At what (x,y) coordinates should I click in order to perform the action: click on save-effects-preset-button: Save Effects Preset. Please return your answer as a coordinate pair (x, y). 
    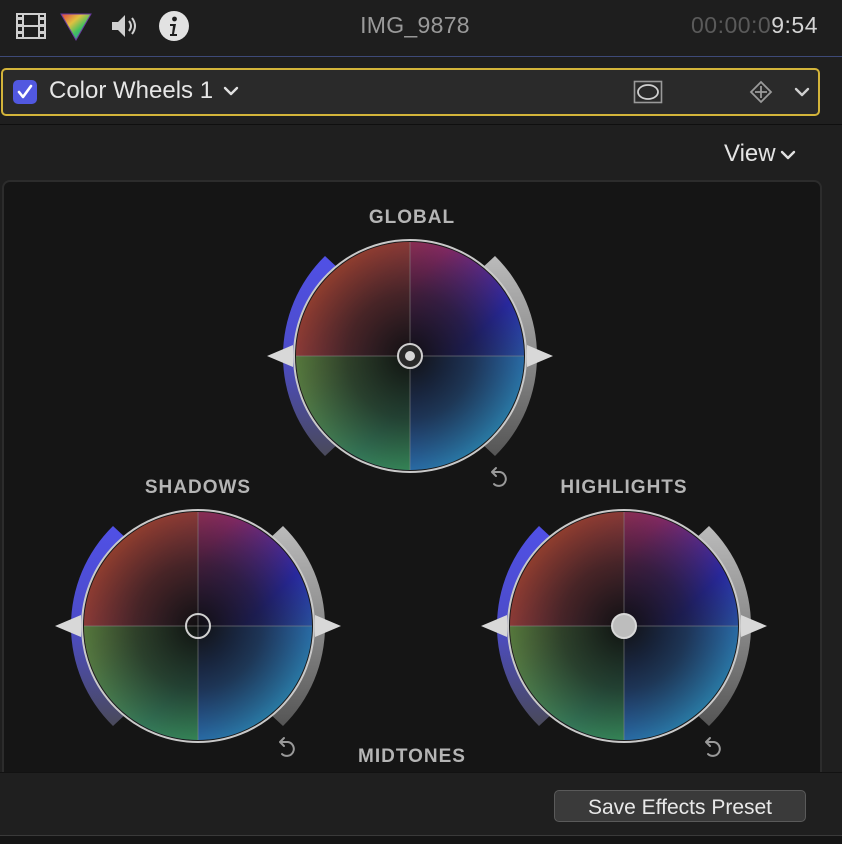
    Looking at the image, I should click on (680, 806).